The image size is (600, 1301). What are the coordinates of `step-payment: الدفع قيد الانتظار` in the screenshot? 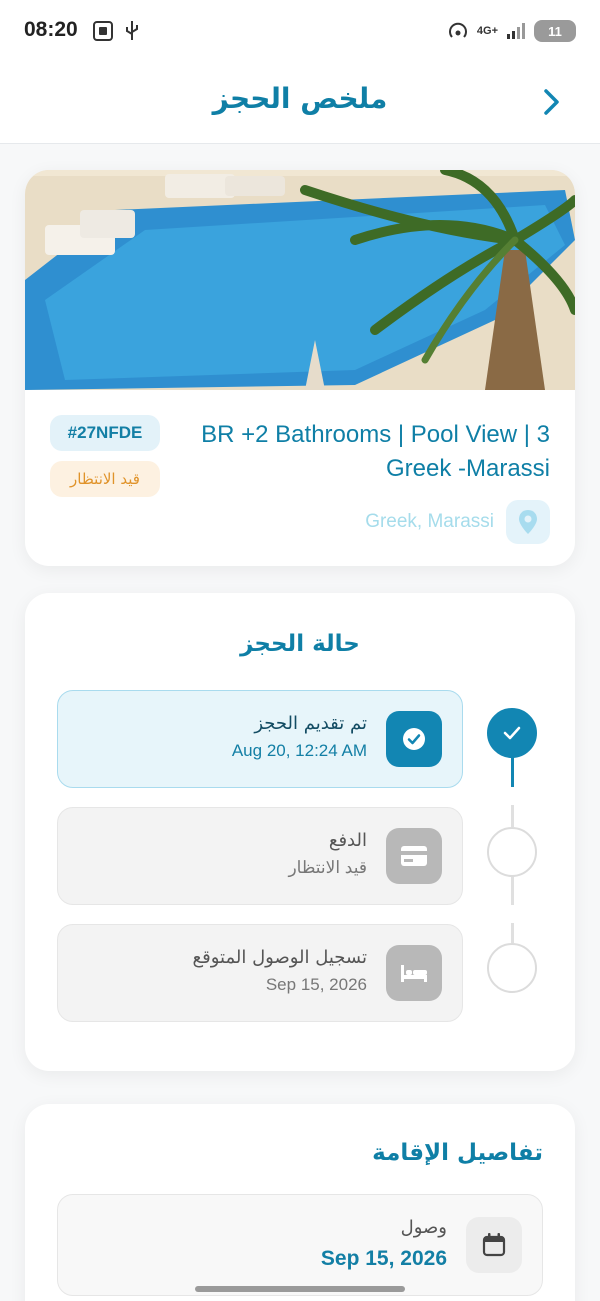 It's located at (260, 856).